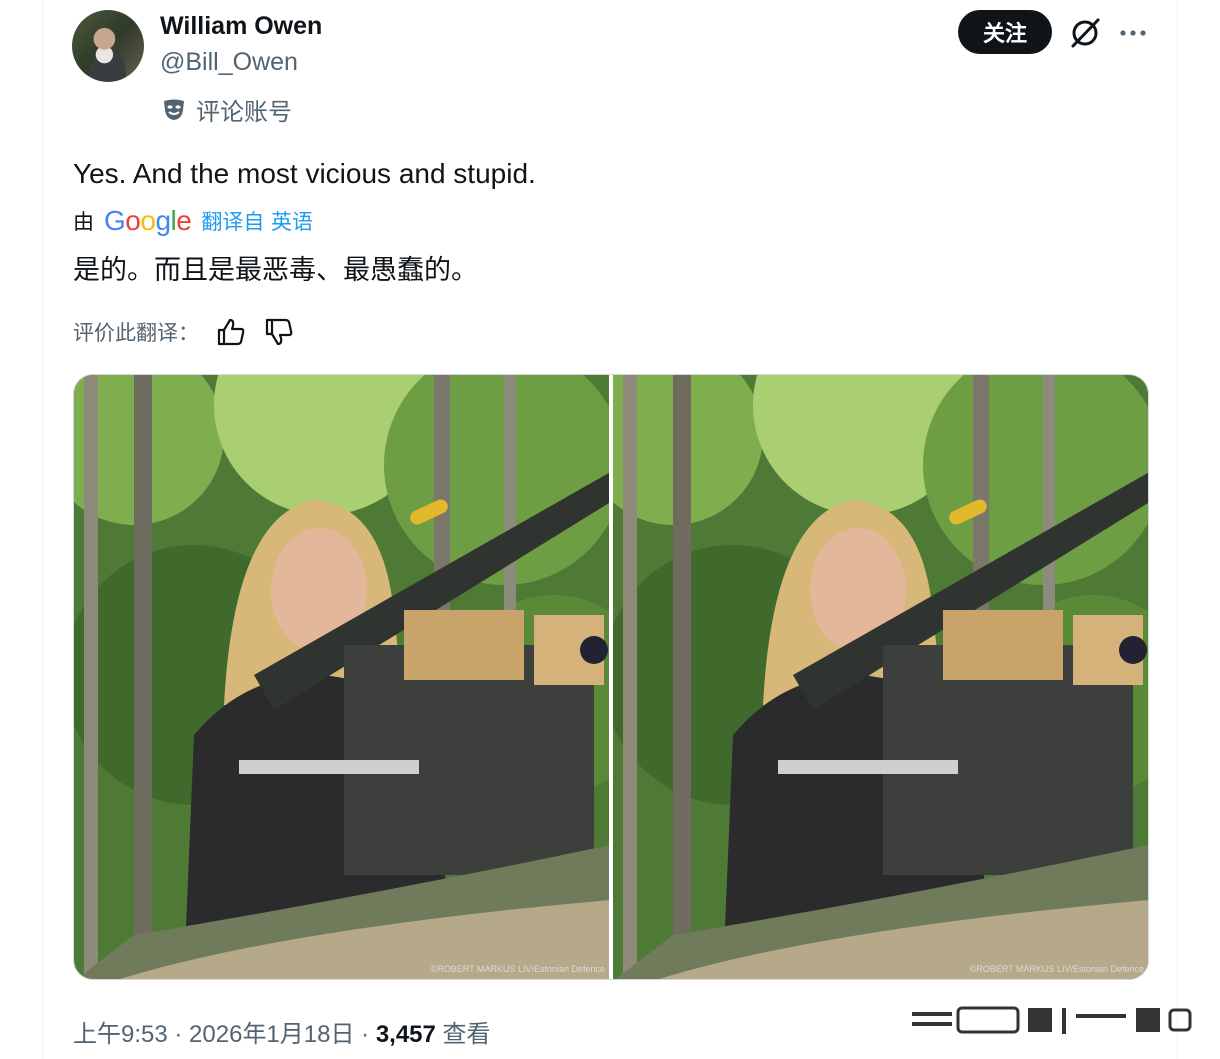  Describe the element at coordinates (405, 1034) in the screenshot. I see `views-count: 3,457` at that location.